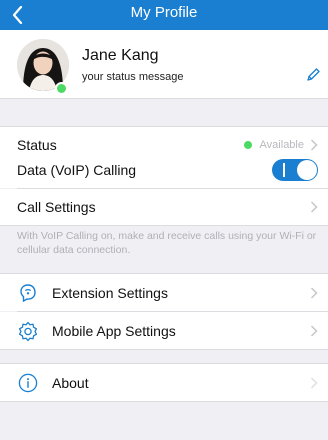  I want to click on call-settings-row: Call Settings, so click(164, 207).